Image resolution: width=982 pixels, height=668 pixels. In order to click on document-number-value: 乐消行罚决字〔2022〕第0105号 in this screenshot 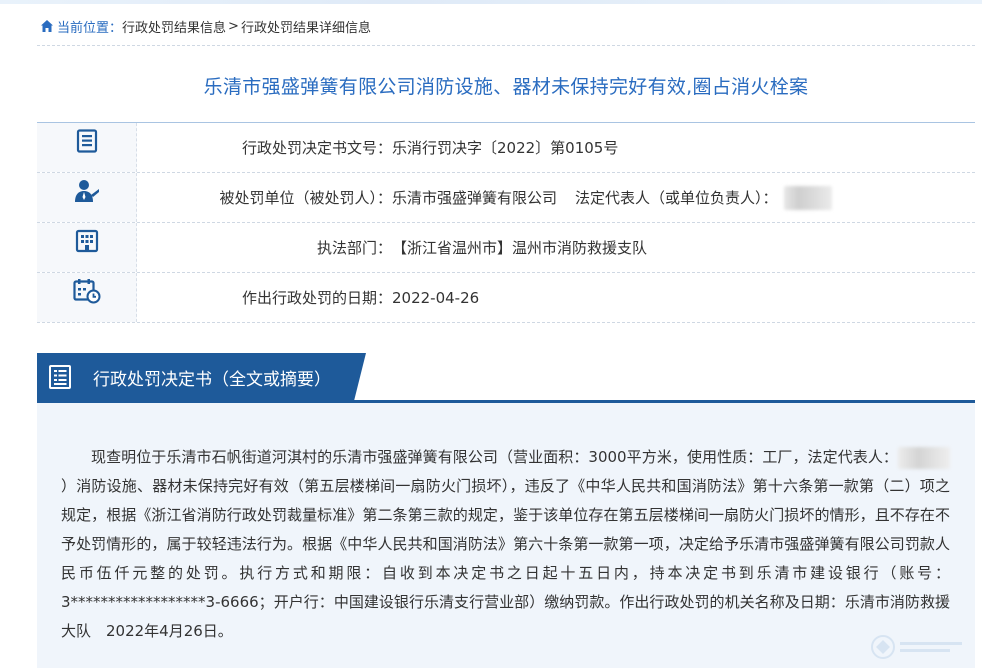, I will do `click(505, 148)`.